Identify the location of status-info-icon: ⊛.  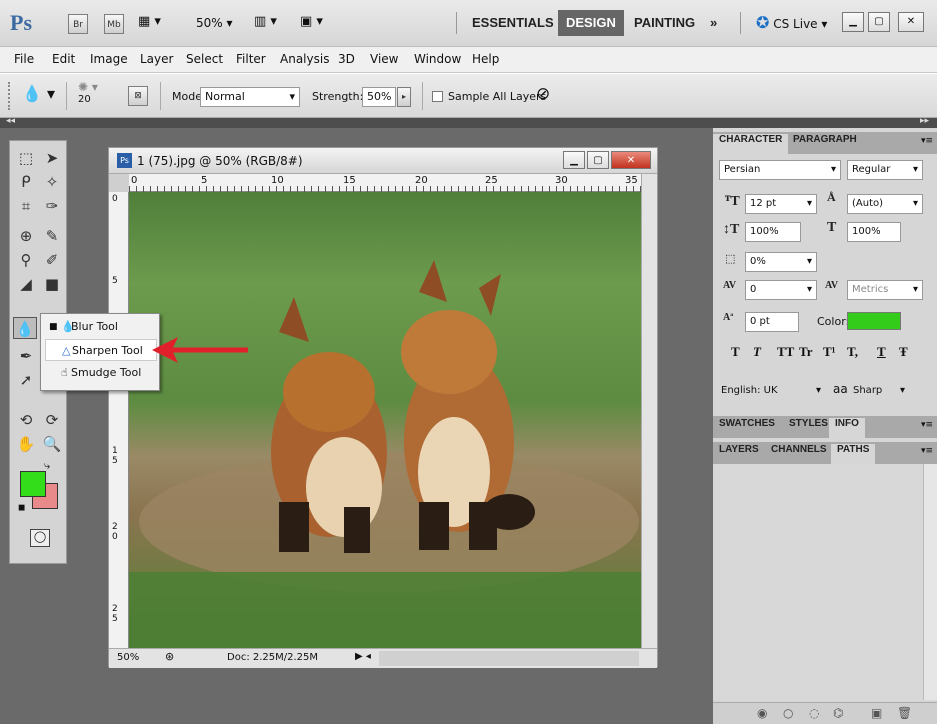
(169, 656).